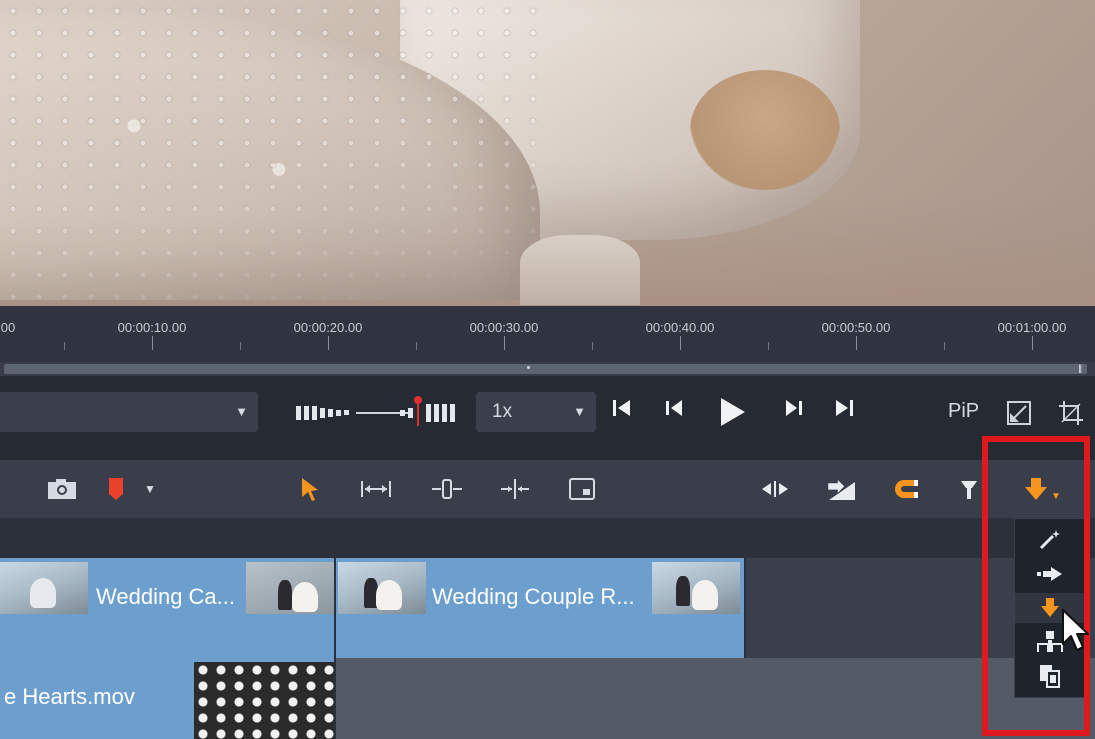  What do you see at coordinates (1071, 413) in the screenshot?
I see `crop-preview-button` at bounding box center [1071, 413].